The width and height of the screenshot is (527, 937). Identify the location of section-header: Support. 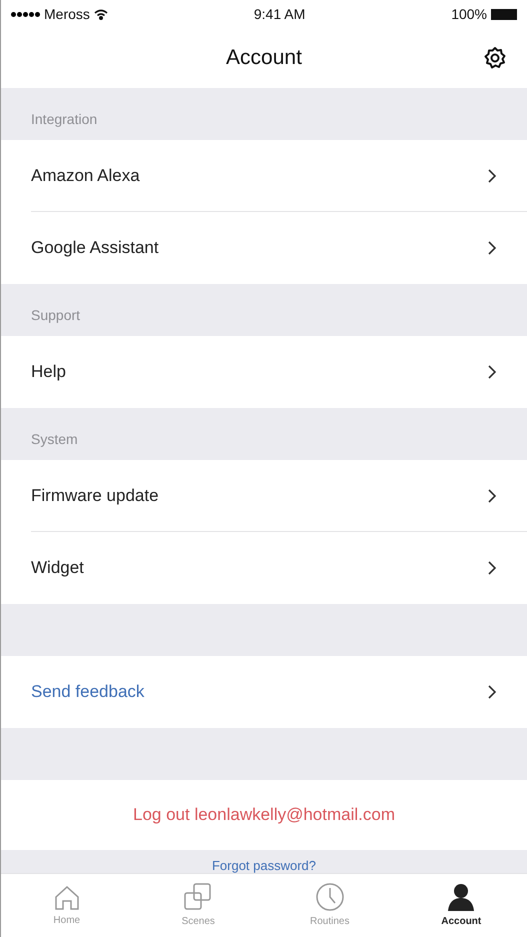
(55, 315).